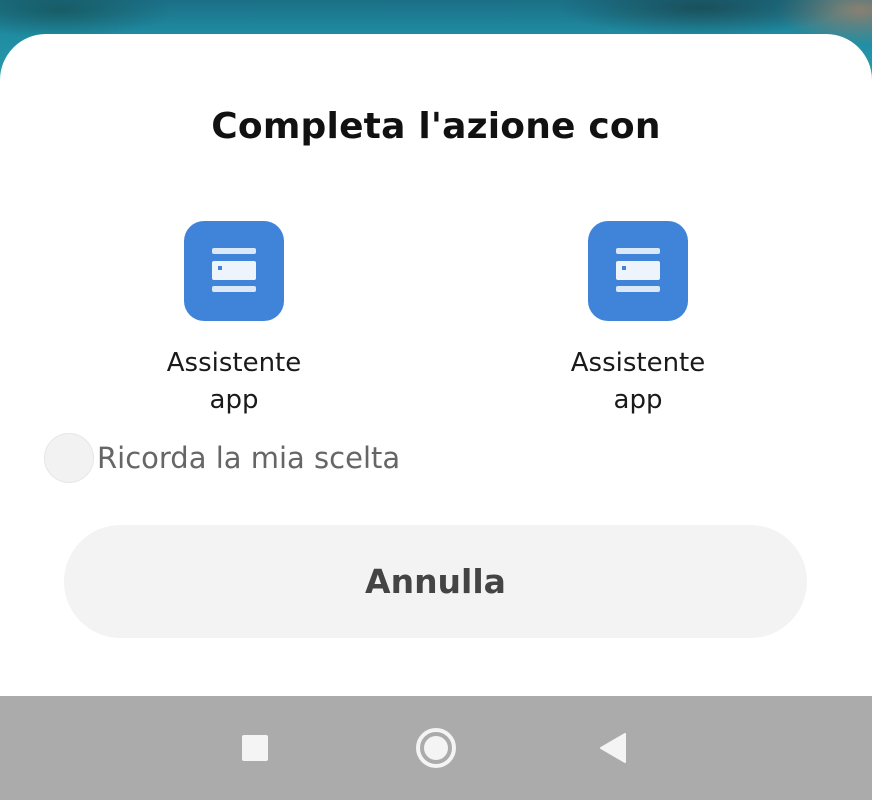 Image resolution: width=872 pixels, height=800 pixels. I want to click on recents-button, so click(255, 748).